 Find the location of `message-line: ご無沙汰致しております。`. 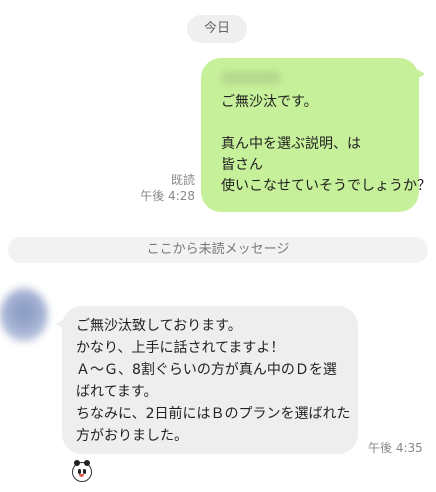

message-line: ご無沙汰致しております。 is located at coordinates (159, 326).